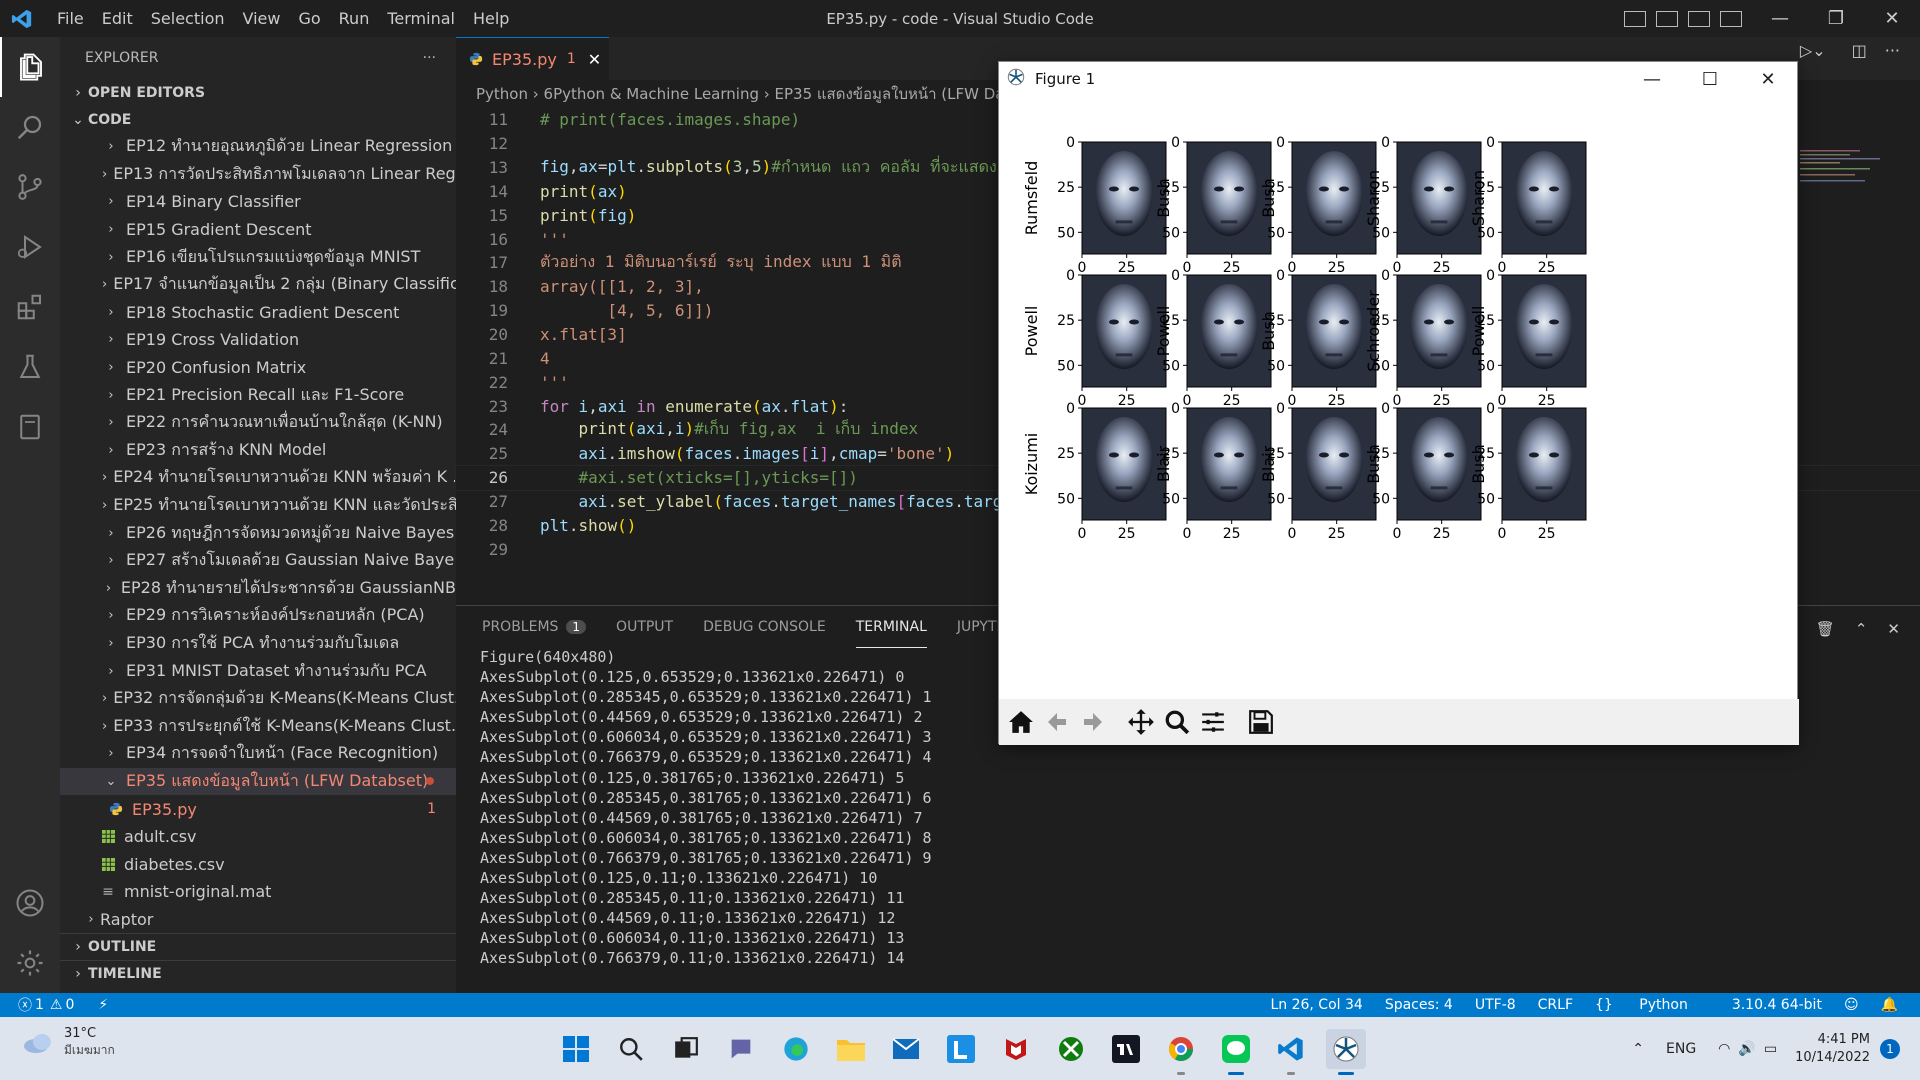 The width and height of the screenshot is (1920, 1080). Describe the element at coordinates (1057, 722) in the screenshot. I see `back-icon` at that location.